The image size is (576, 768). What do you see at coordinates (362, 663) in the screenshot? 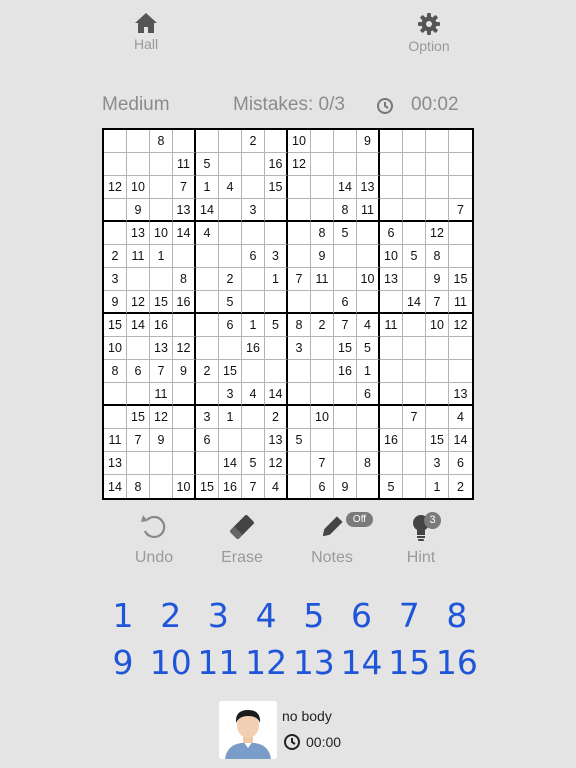
I see `number-key: 14` at bounding box center [362, 663].